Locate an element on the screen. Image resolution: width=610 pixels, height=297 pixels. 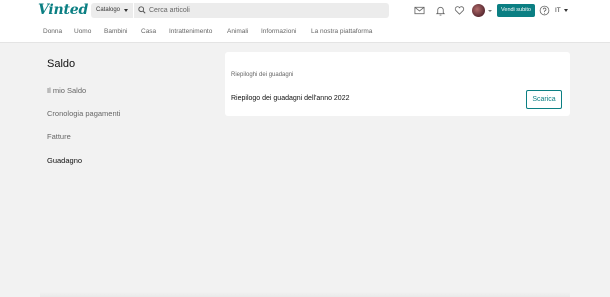
catalog-dropdown: Catalogo is located at coordinates (112, 10).